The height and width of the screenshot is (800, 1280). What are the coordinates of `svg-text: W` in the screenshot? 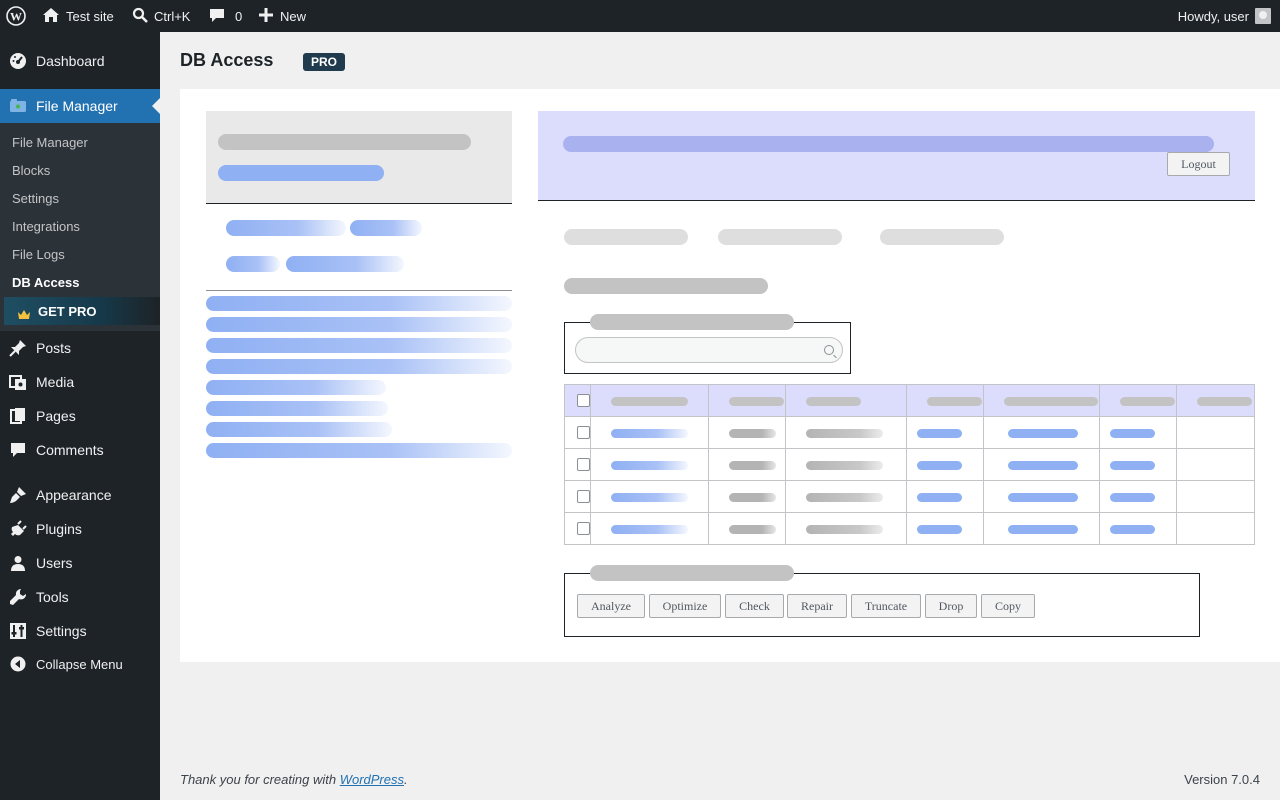 It's located at (16, 17).